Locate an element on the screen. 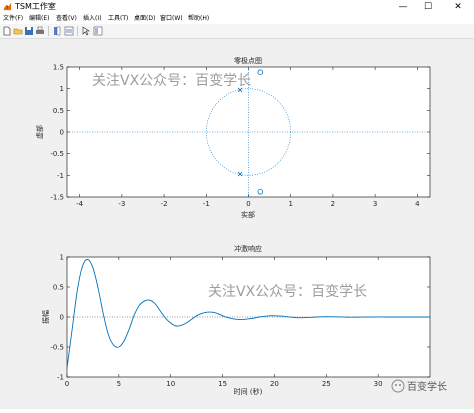 Image resolution: width=474 pixels, height=413 pixels. corner-badge-text: 百变学长 is located at coordinates (427, 386).